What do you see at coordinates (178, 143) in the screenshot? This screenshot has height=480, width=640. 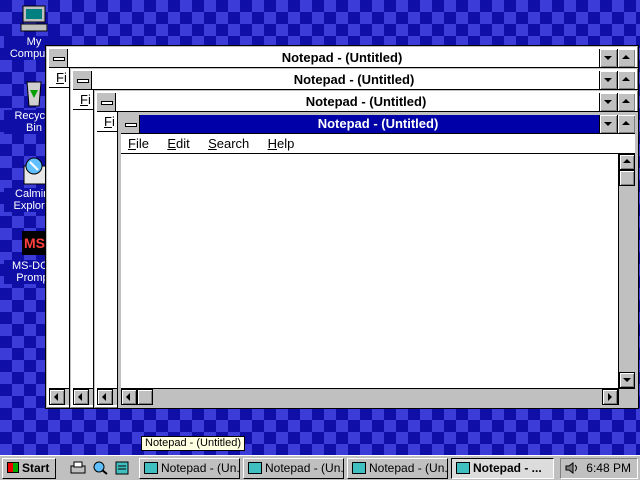 I see `menu-edit: Edit` at bounding box center [178, 143].